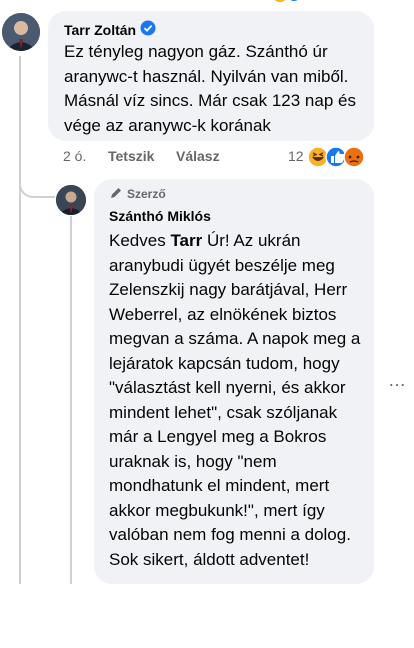 This screenshot has height=648, width=414. Describe the element at coordinates (71, 400) in the screenshot. I see `reply-thread-line` at that location.